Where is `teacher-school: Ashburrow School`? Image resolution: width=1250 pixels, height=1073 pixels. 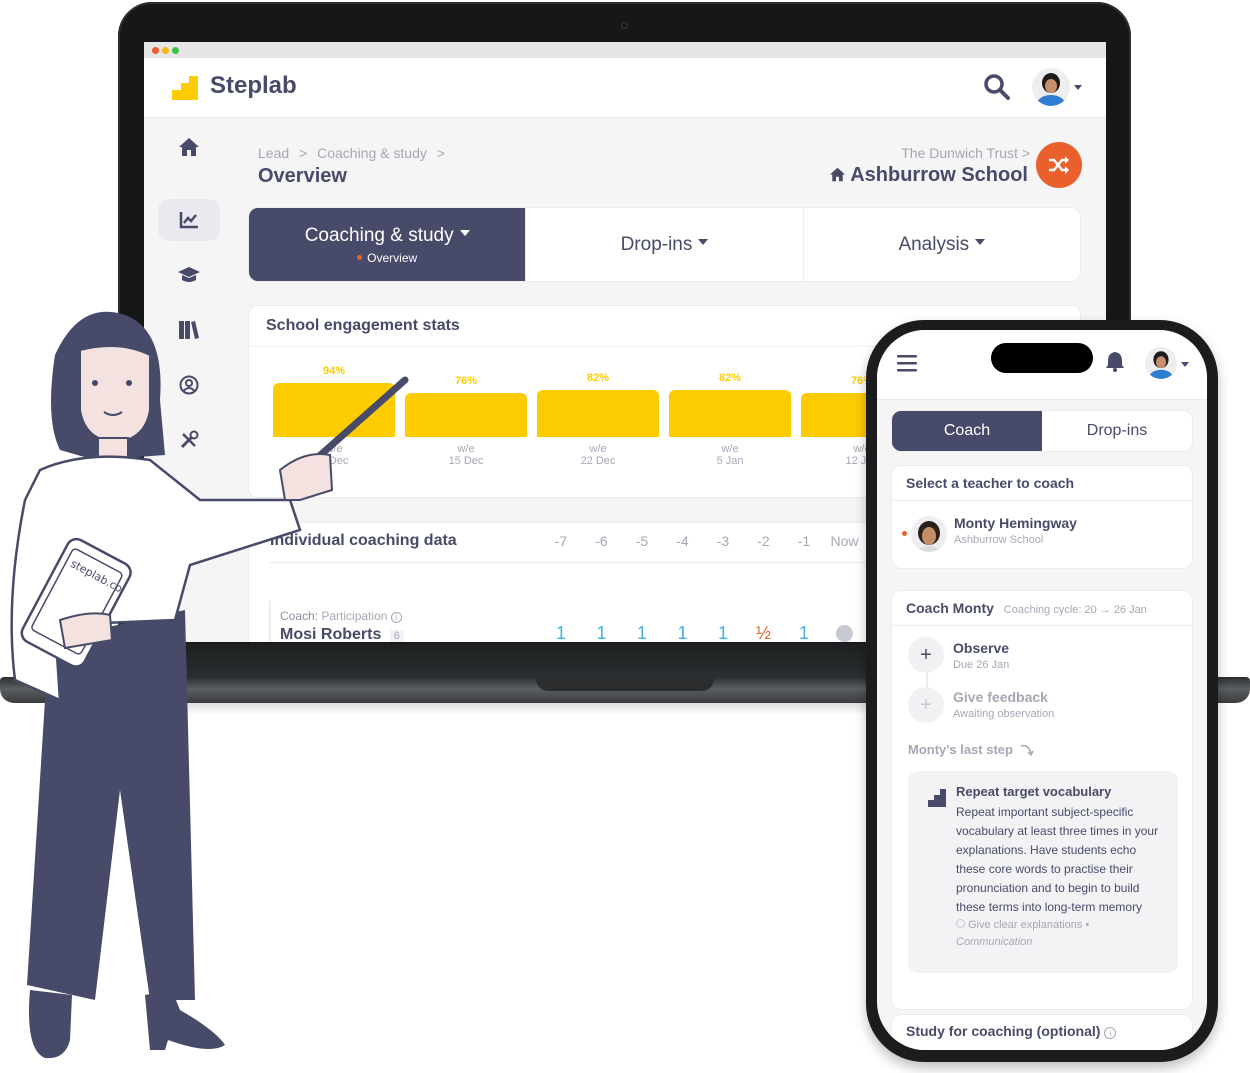
teacher-school: Ashburrow School is located at coordinates (999, 540).